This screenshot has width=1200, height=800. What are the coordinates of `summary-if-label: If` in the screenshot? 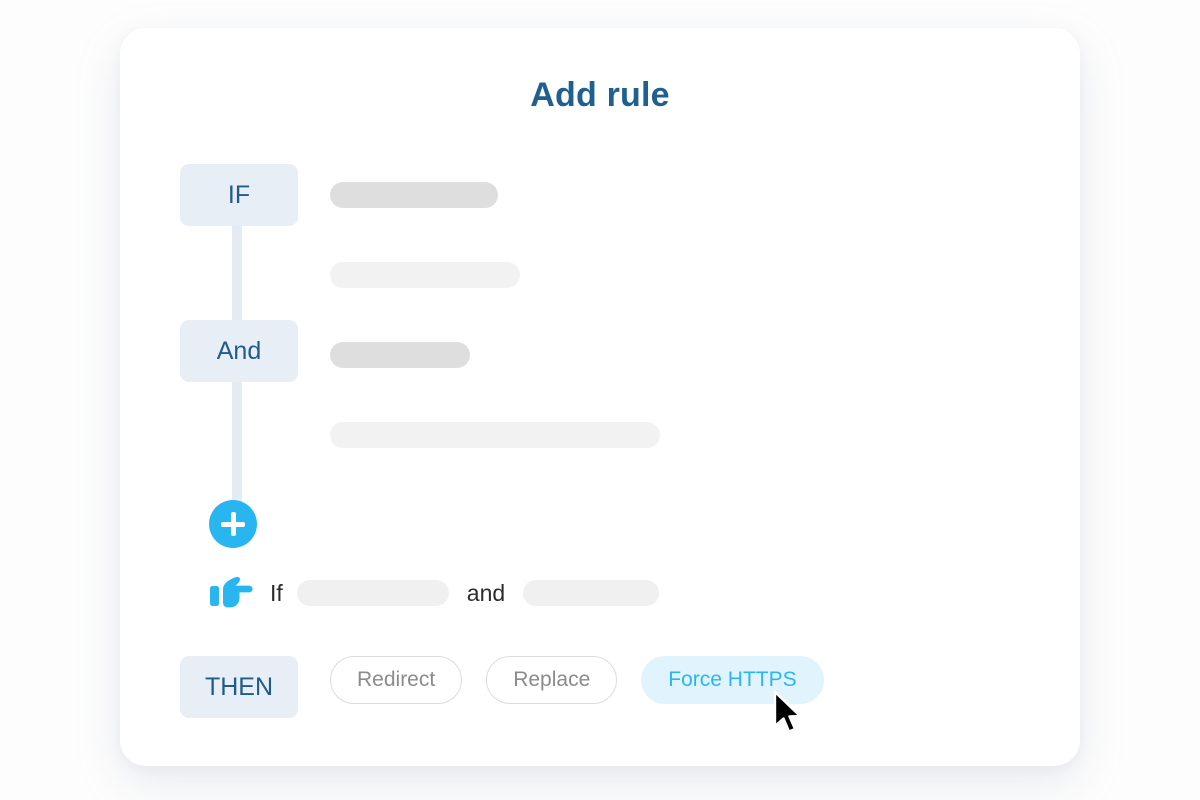 It's located at (276, 592).